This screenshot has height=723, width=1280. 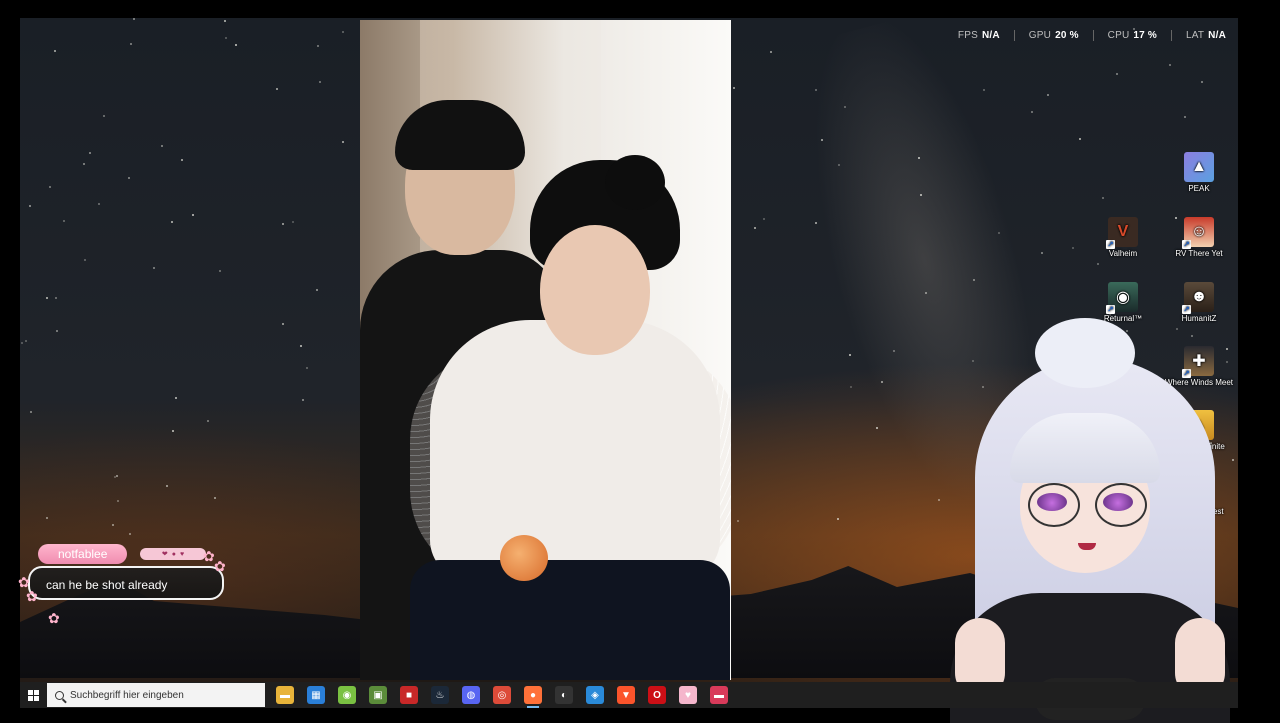 What do you see at coordinates (378, 695) in the screenshot?
I see `minecraft-icon: ▣` at bounding box center [378, 695].